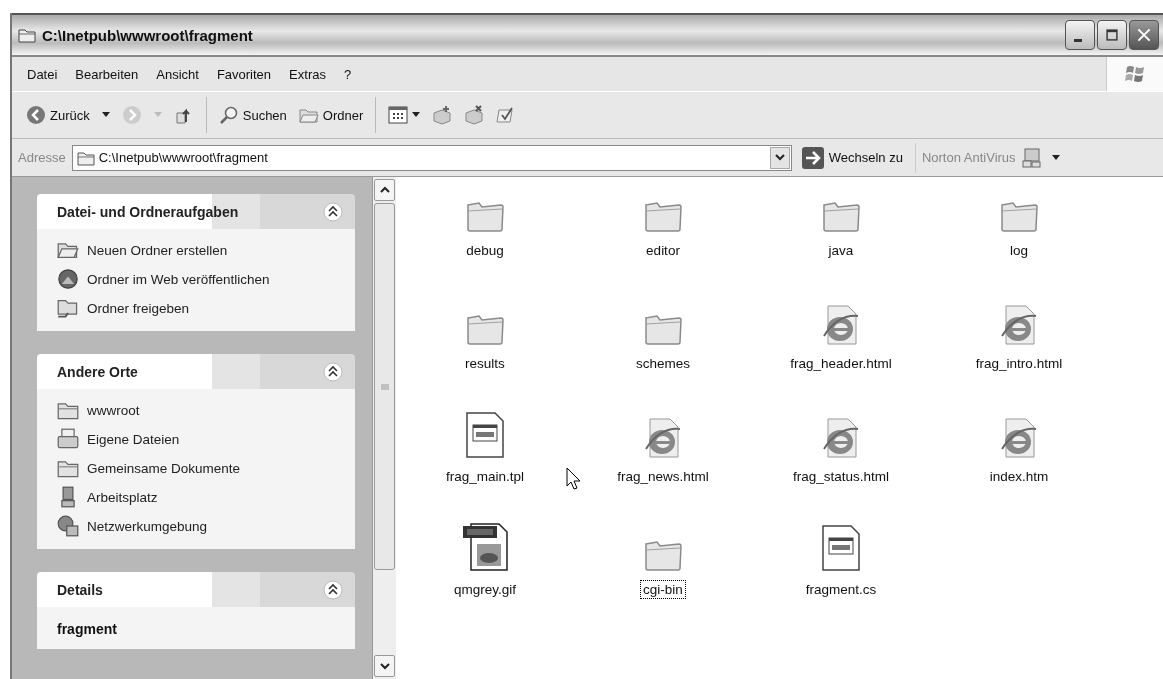 The image size is (1163, 679). I want to click on panel-title: Andere Orte, so click(97, 371).